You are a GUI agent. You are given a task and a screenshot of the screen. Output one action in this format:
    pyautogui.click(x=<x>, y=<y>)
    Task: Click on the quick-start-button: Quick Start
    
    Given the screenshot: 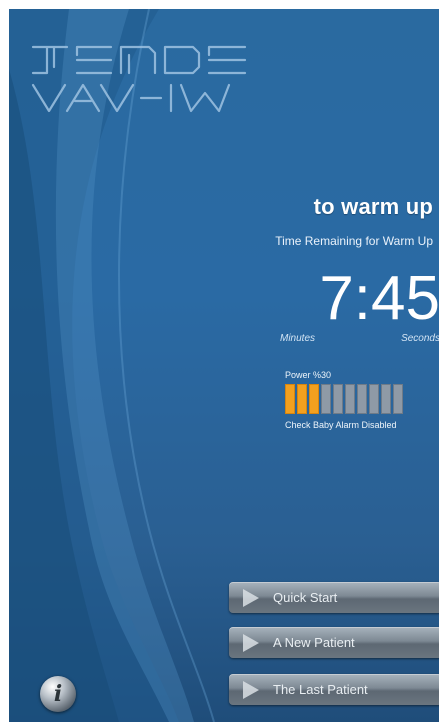 What is the action you would take?
    pyautogui.click(x=334, y=597)
    